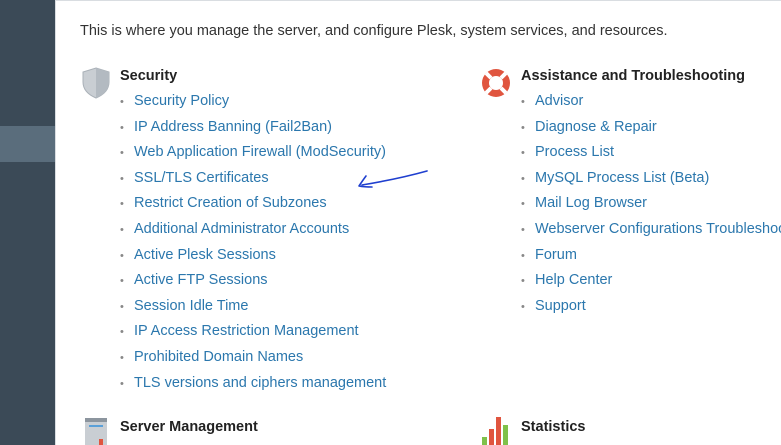 Image resolution: width=781 pixels, height=445 pixels. I want to click on link-ip-address-banning: IP Address Banning (Fail2Ban), so click(233, 127).